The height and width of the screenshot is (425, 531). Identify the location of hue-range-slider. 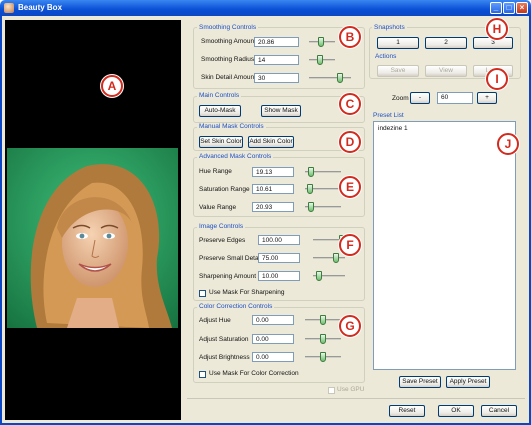
(323, 172).